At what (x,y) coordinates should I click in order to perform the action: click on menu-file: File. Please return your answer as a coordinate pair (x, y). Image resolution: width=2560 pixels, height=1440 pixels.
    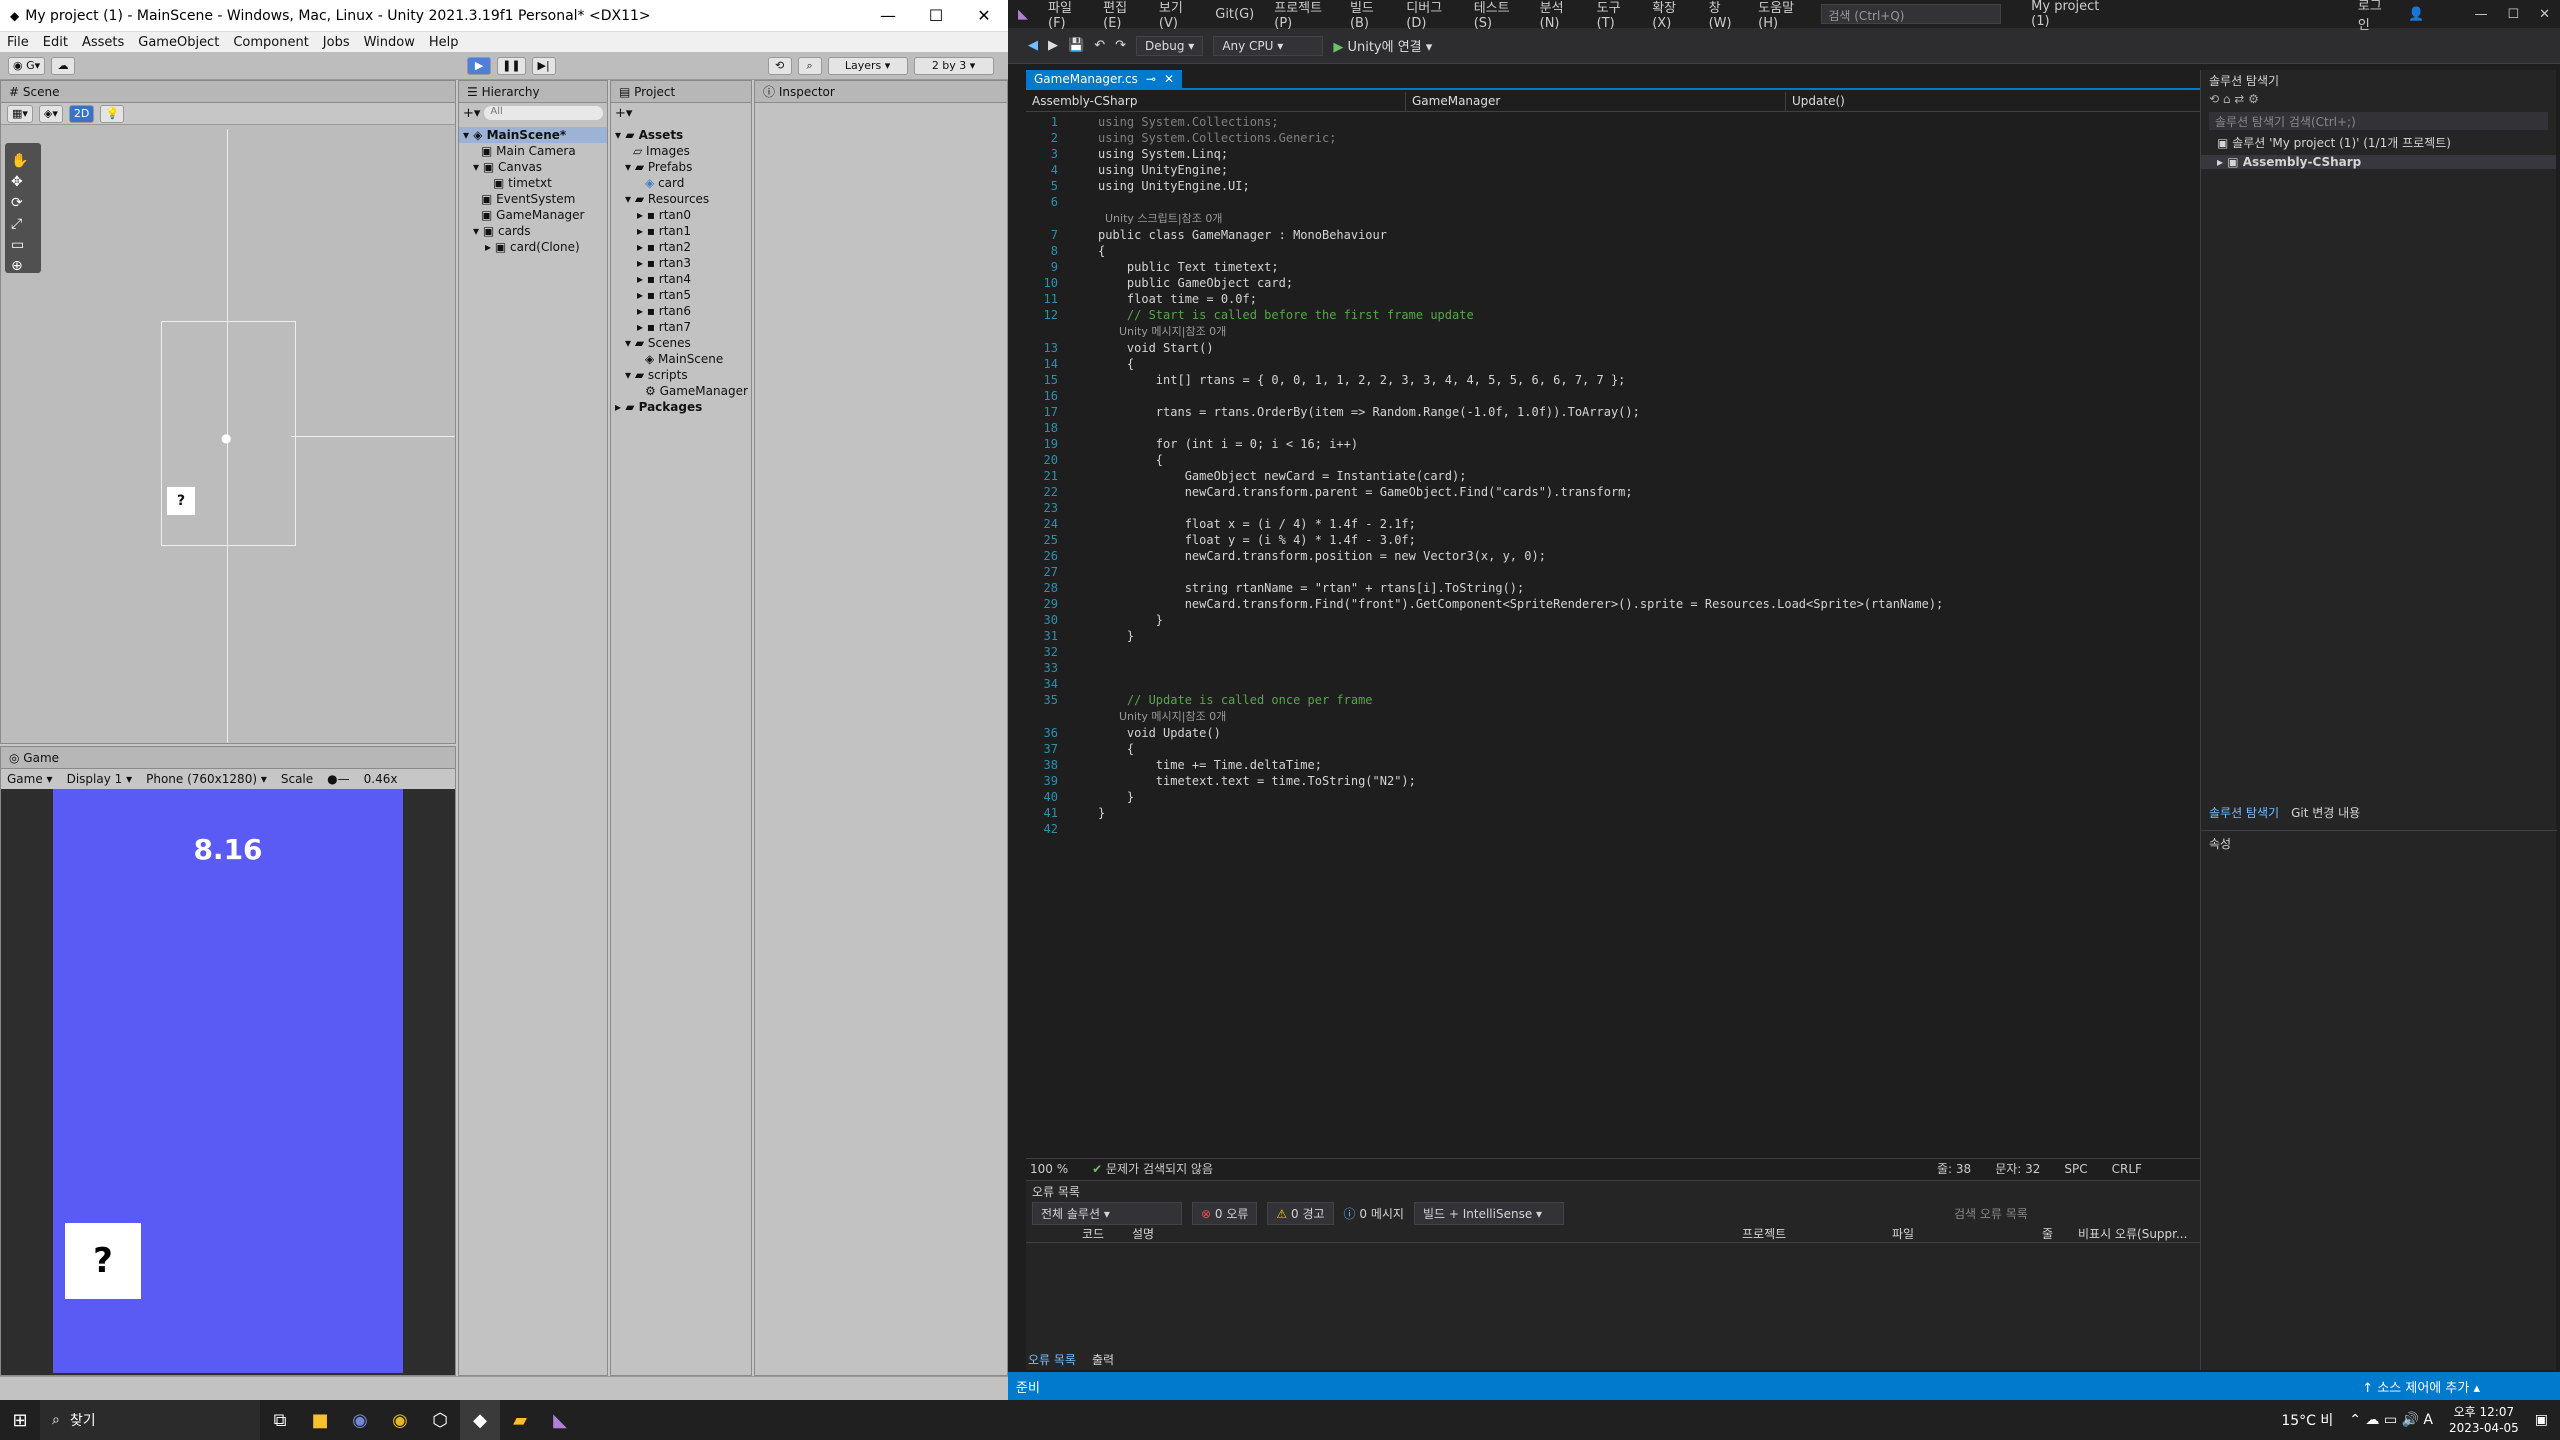
    Looking at the image, I should click on (18, 42).